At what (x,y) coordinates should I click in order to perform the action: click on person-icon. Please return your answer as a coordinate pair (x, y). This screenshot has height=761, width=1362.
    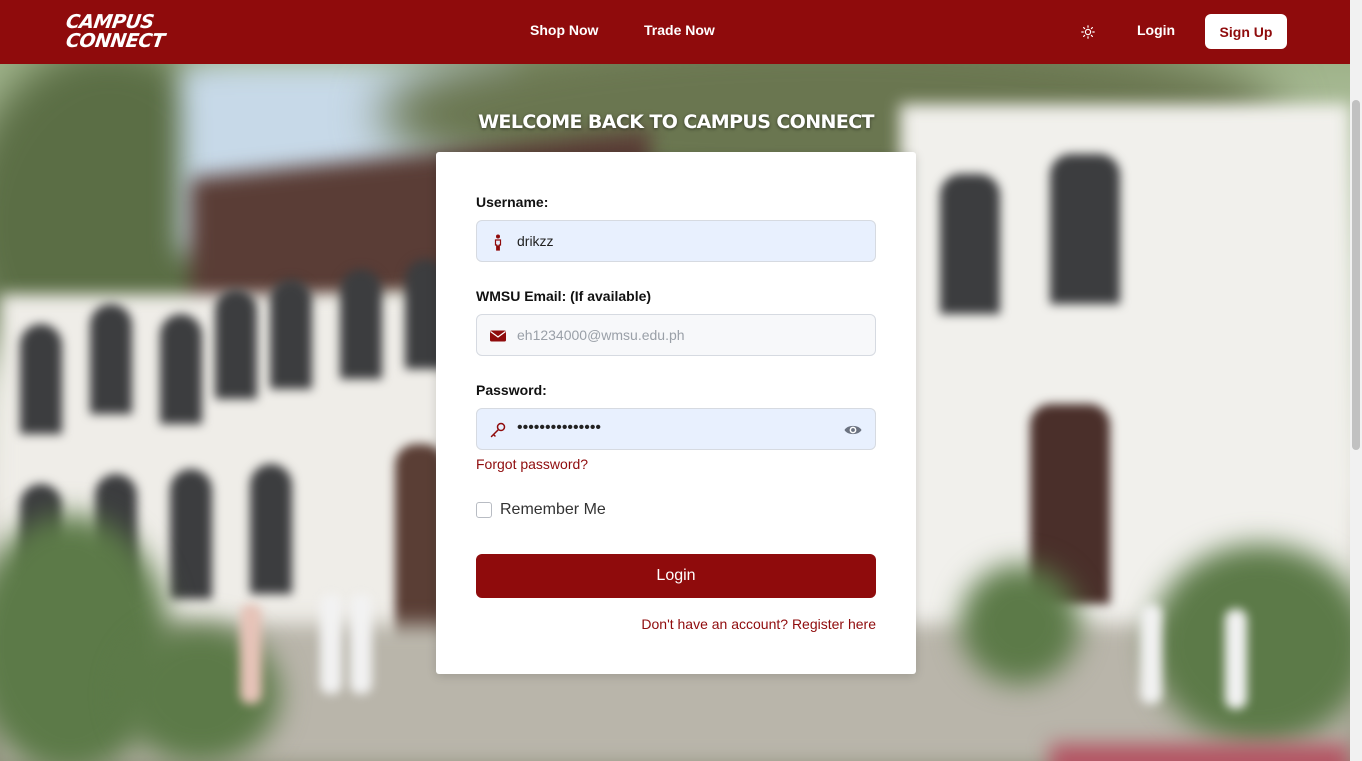
    Looking at the image, I should click on (498, 242).